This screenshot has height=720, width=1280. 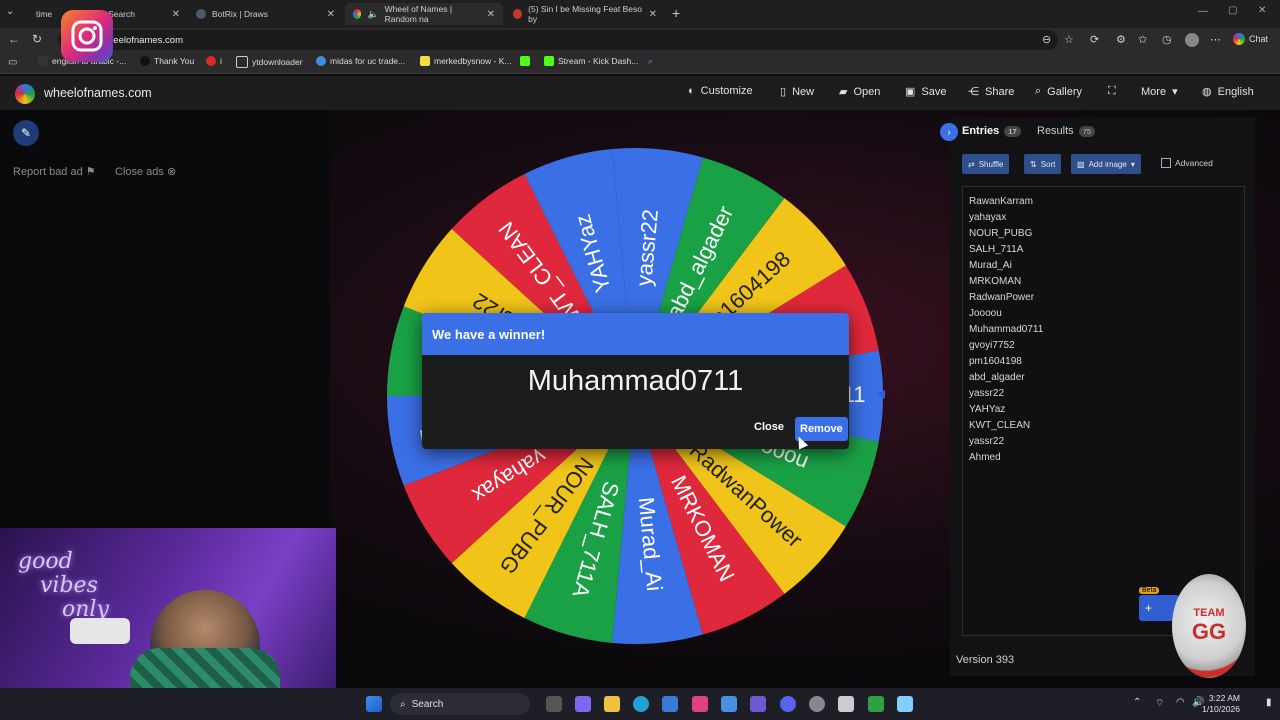 What do you see at coordinates (650, 61) in the screenshot?
I see `search-icon: ⌕` at bounding box center [650, 61].